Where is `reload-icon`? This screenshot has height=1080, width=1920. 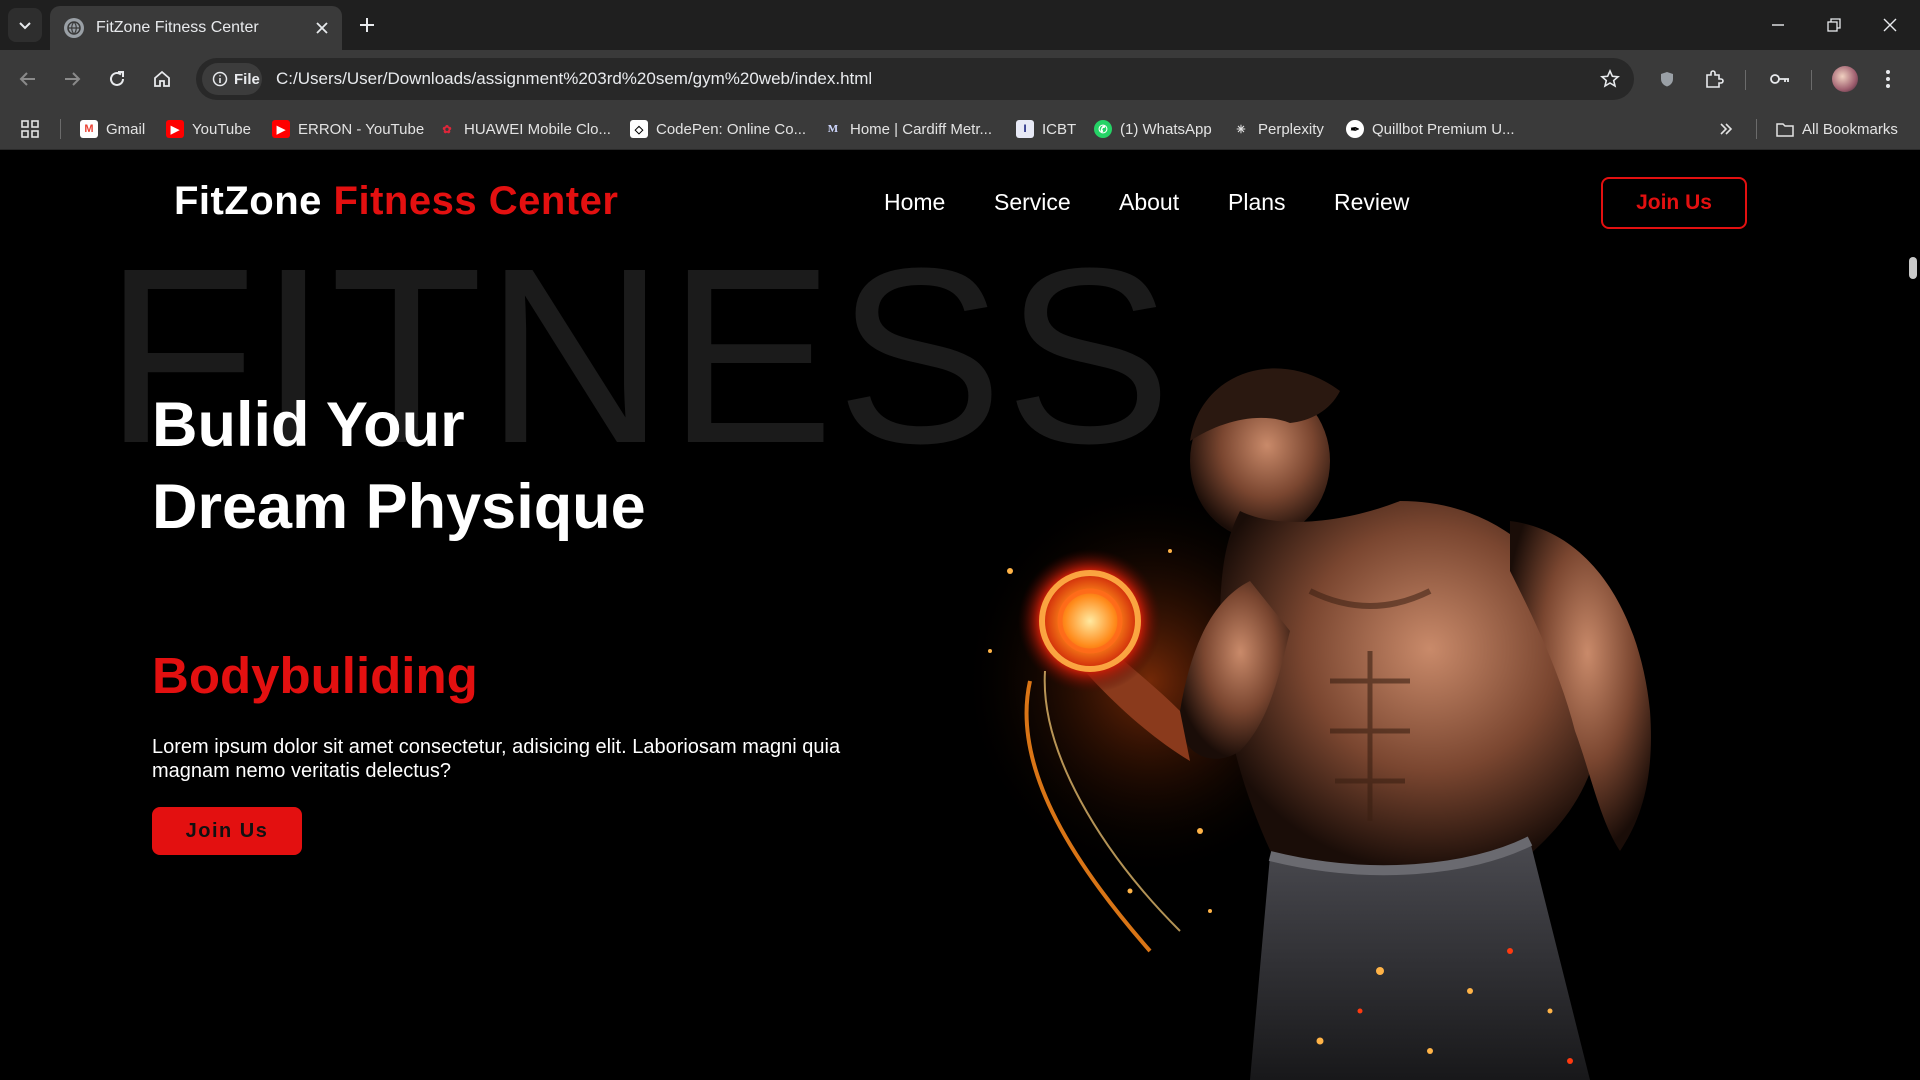 reload-icon is located at coordinates (117, 78).